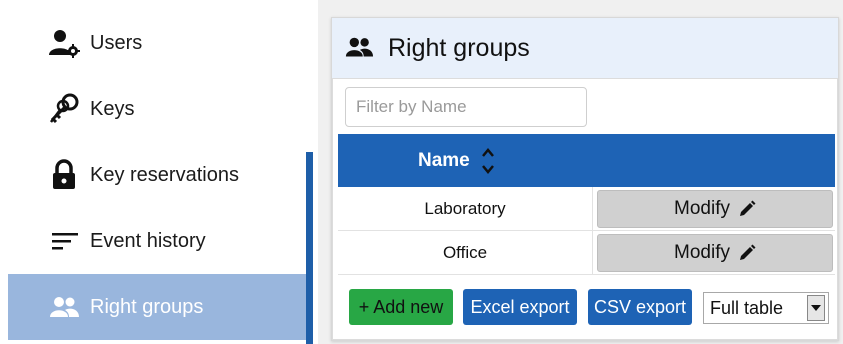 This screenshot has width=843, height=344. I want to click on row-name: Laboratory, so click(465, 208).